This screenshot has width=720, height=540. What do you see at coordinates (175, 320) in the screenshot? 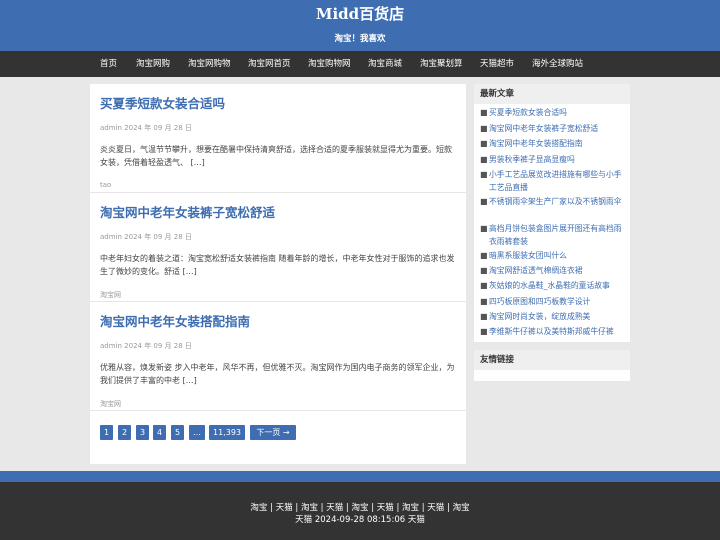
I see `post-title: 淘宝网中老年女装搭配指南` at bounding box center [175, 320].